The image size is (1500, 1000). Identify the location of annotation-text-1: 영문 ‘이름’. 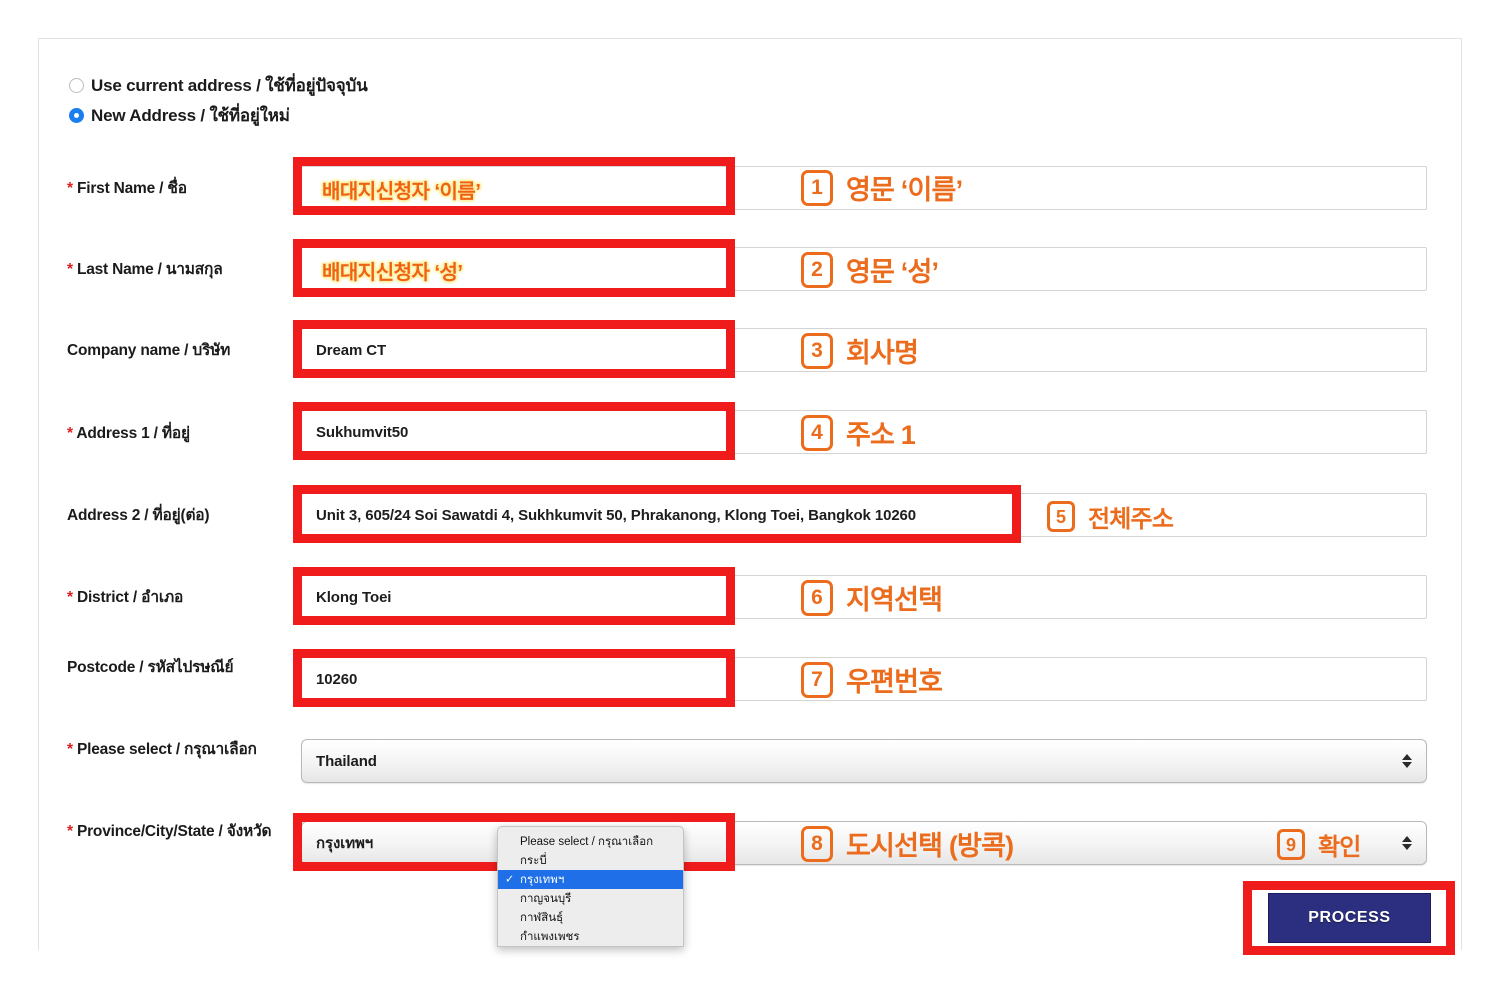
(904, 190).